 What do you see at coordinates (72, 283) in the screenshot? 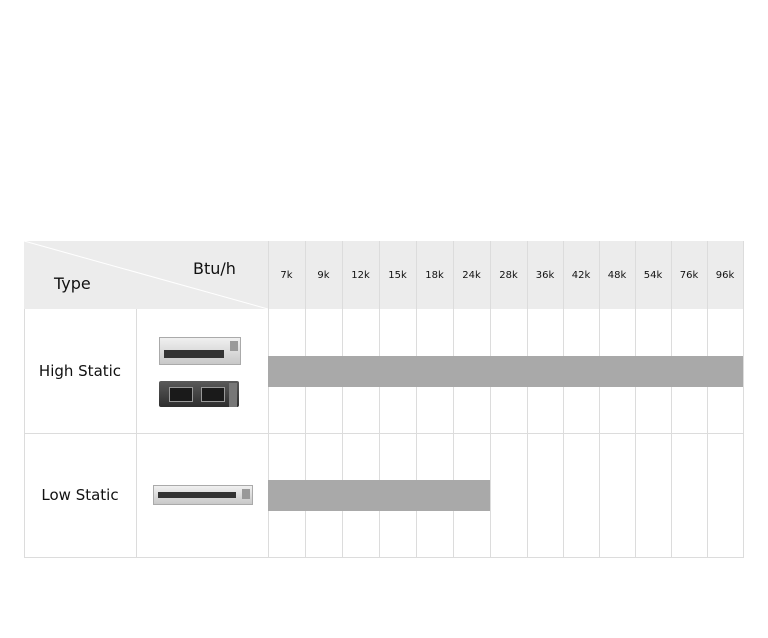
I see `header-type-label: Type` at bounding box center [72, 283].